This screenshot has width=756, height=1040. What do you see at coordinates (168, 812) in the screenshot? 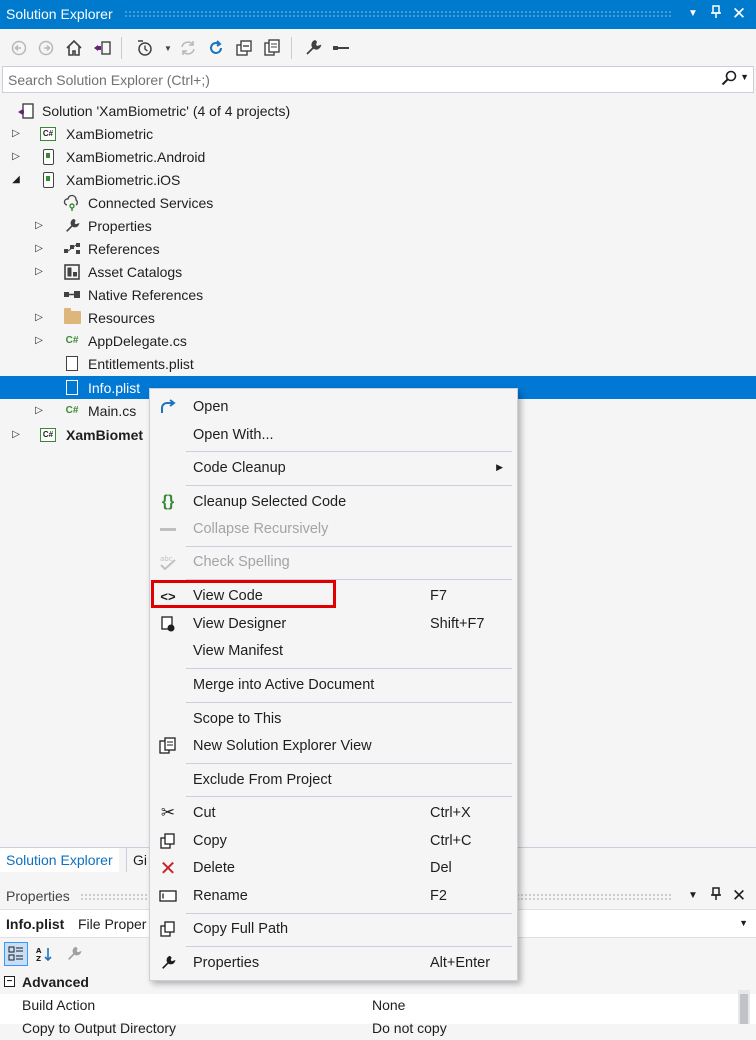
I see `scissors-icon: ✂` at bounding box center [168, 812].